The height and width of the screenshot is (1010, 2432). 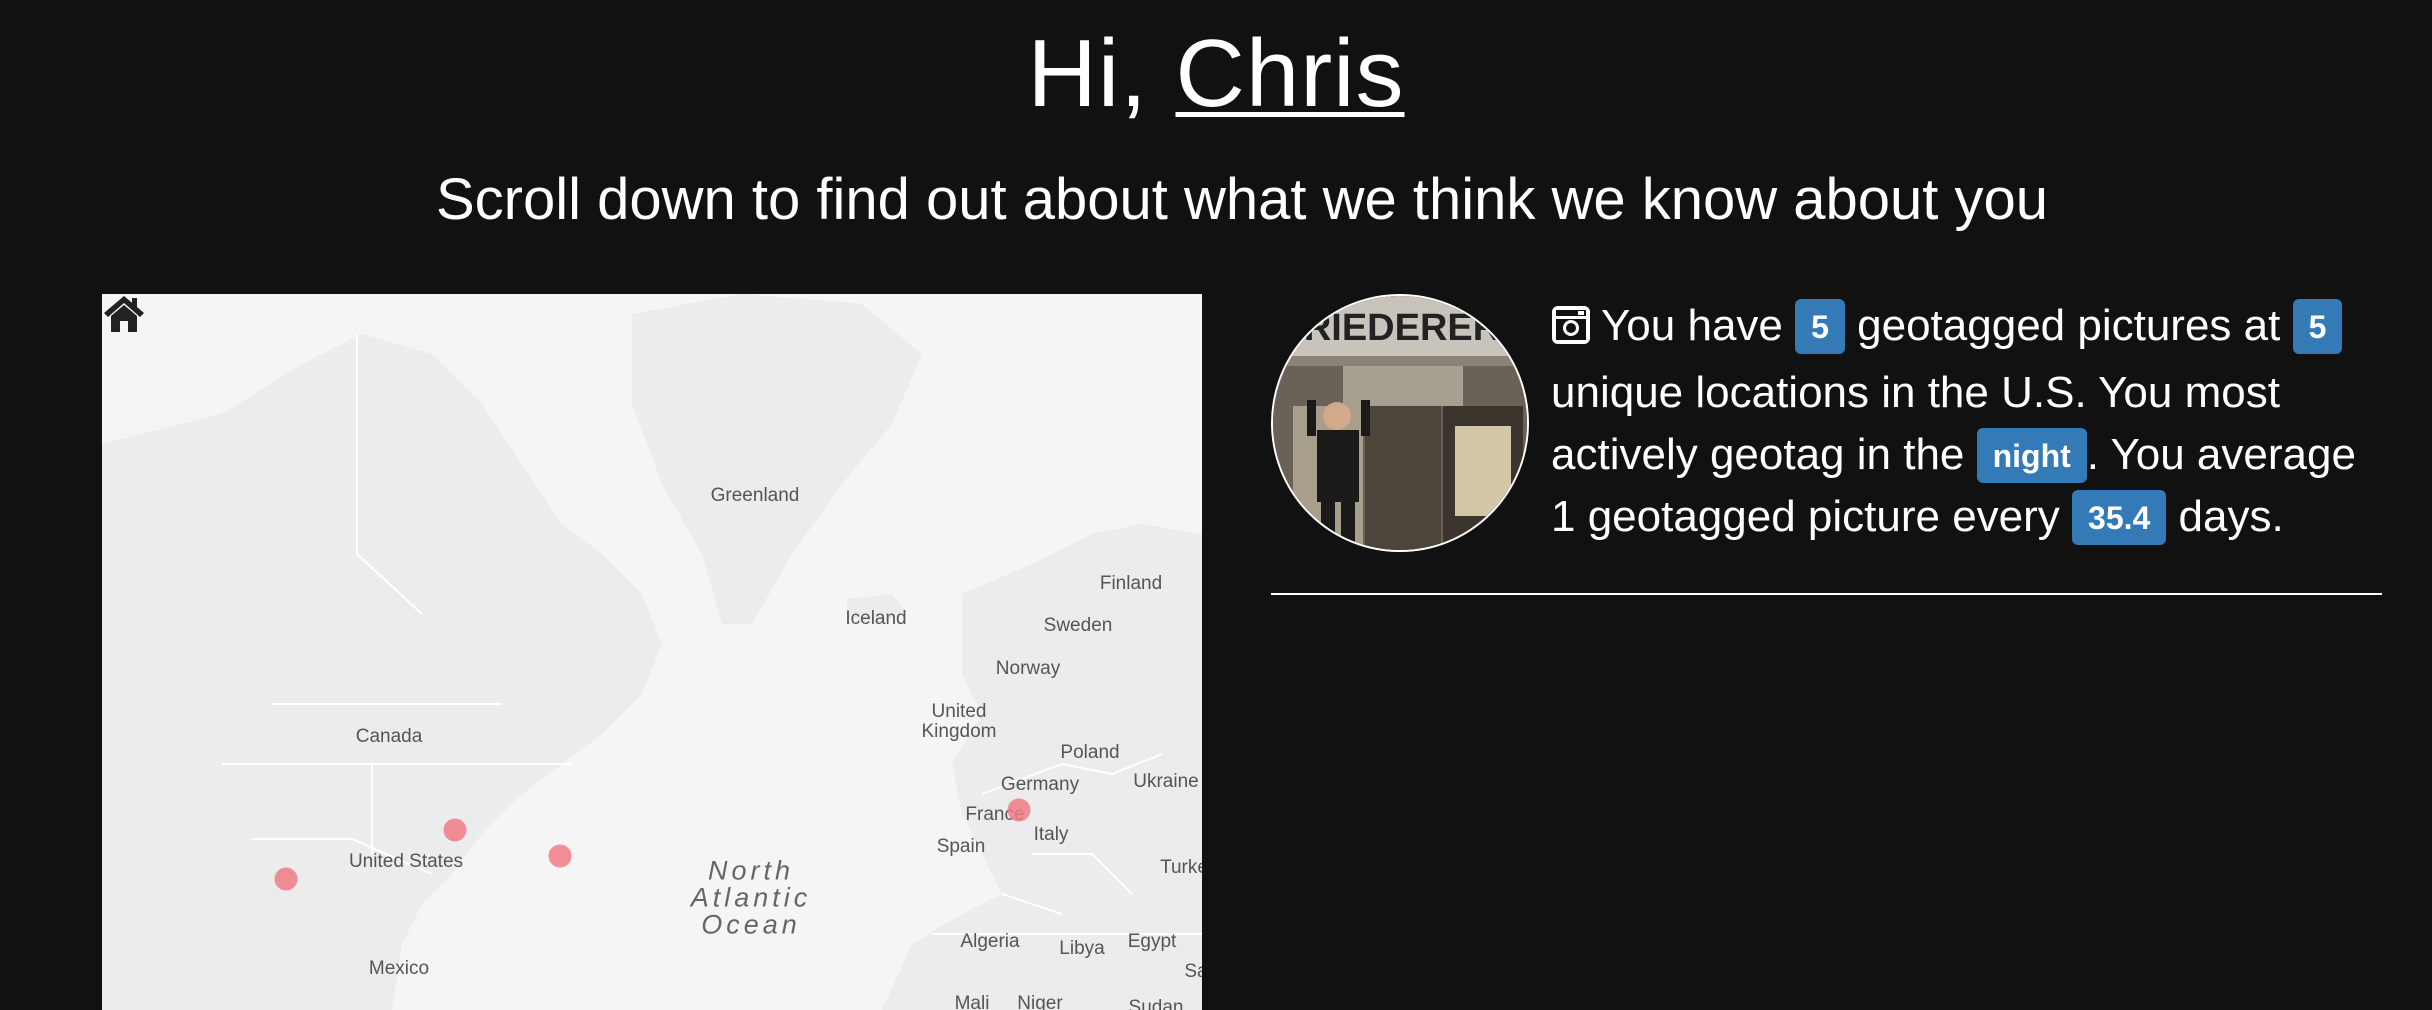 I want to click on map-label-ukraine: Ukraine, so click(x=1166, y=781).